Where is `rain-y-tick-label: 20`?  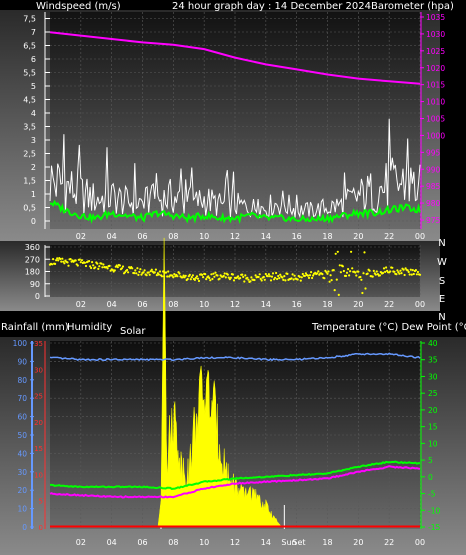 rain-y-tick-label: 20 is located at coordinates (38, 423).